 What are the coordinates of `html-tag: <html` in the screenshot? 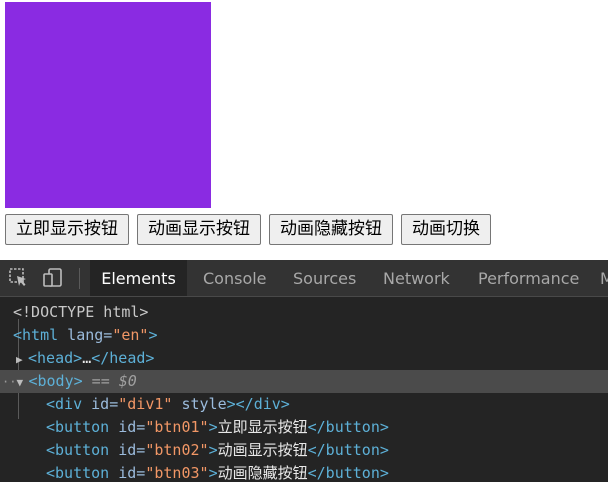 It's located at (36, 335).